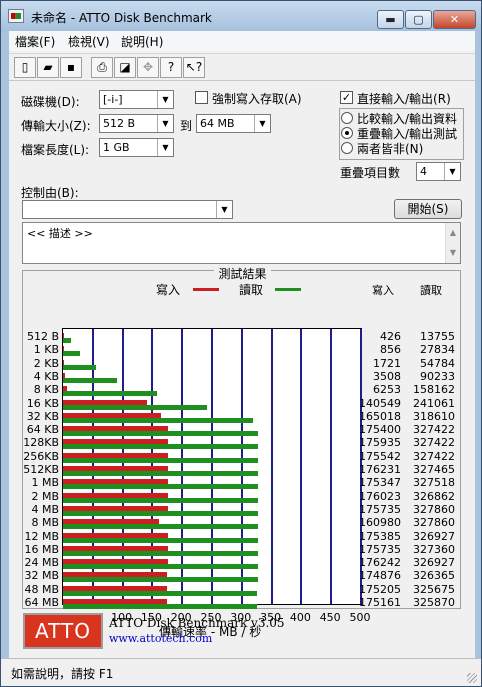 This screenshot has width=482, height=687. What do you see at coordinates (160, 638) in the screenshot?
I see `website-link: www.attotech.com` at bounding box center [160, 638].